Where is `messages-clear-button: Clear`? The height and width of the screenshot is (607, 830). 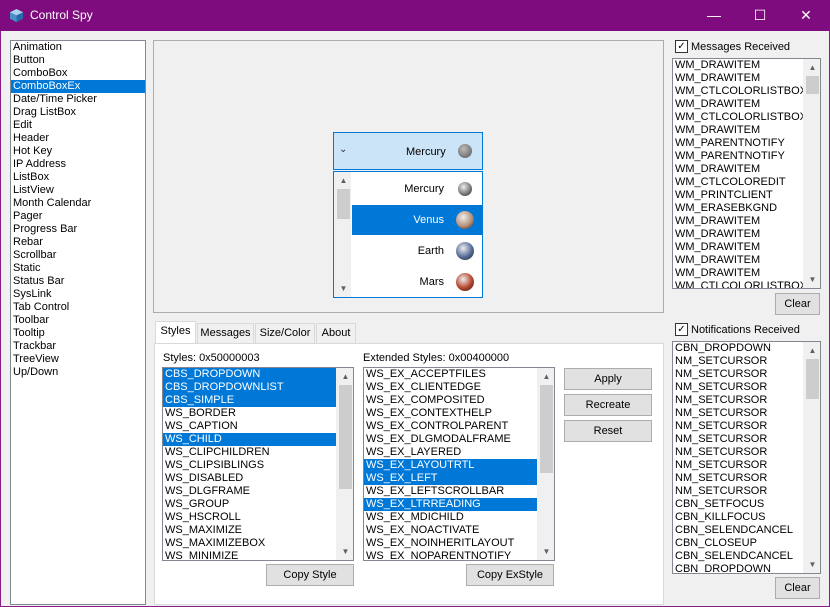
messages-clear-button: Clear is located at coordinates (797, 304).